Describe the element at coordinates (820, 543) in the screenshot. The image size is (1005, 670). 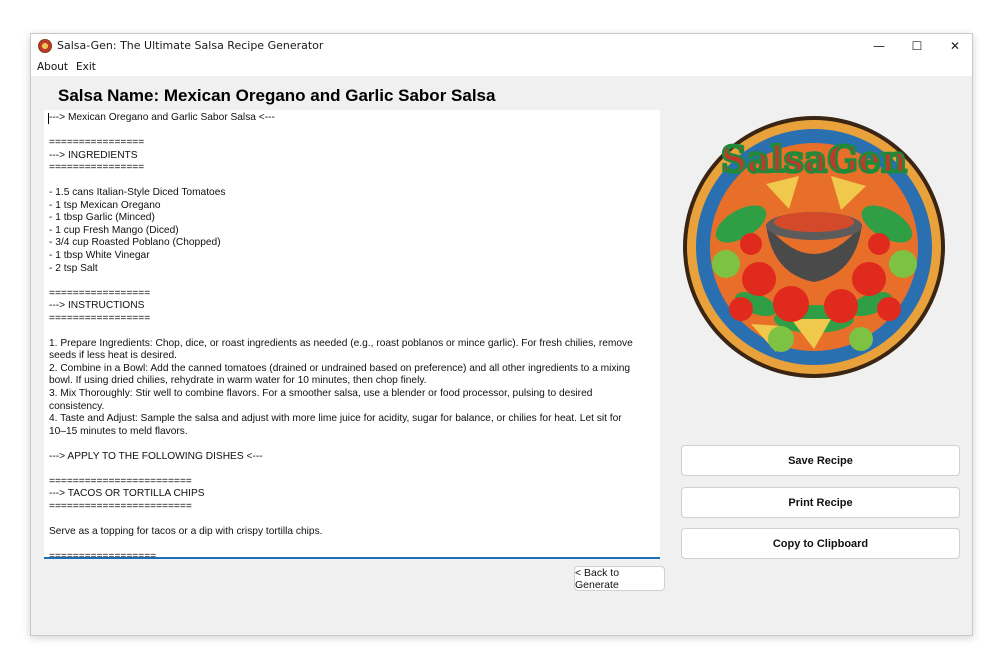
I see `copy-to-clipboard-button: Copy to Clipboard` at that location.